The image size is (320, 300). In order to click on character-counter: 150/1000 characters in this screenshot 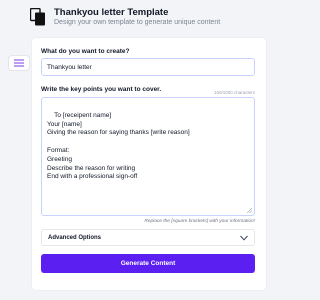, I will do `click(234, 92)`.